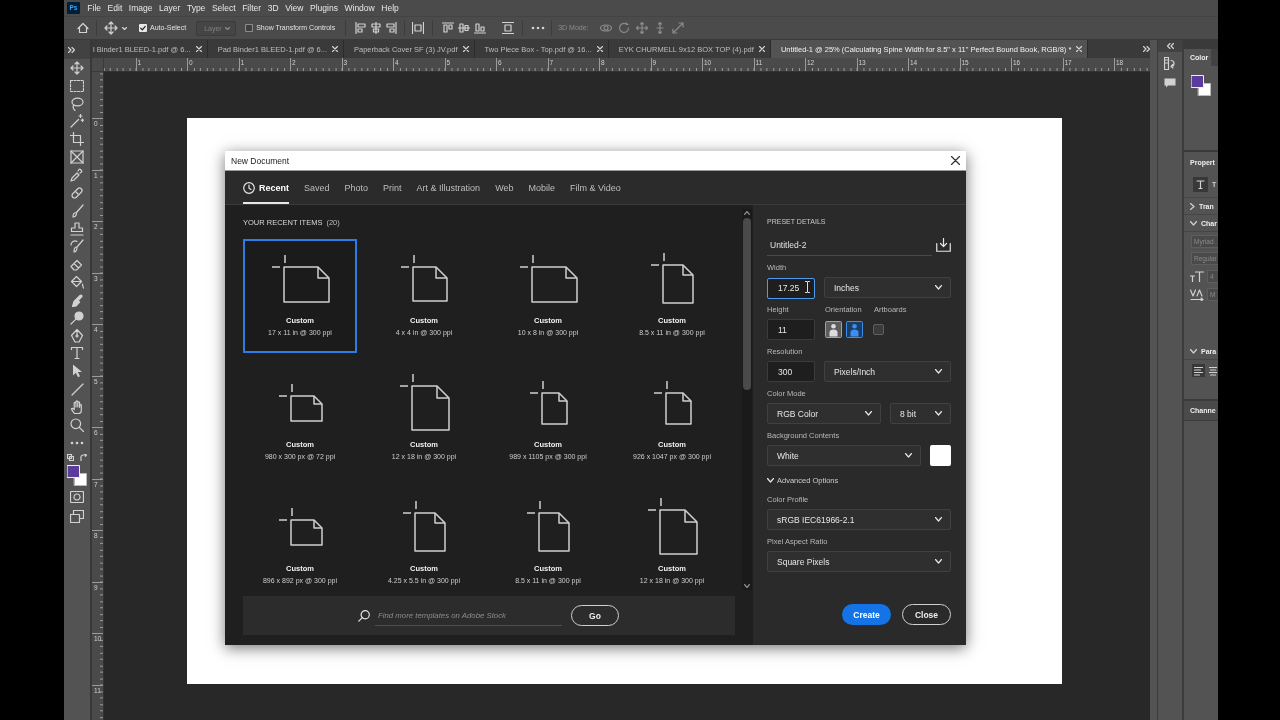 The image size is (1280, 720). What do you see at coordinates (1170, 63) in the screenshot?
I see `history-icon` at bounding box center [1170, 63].